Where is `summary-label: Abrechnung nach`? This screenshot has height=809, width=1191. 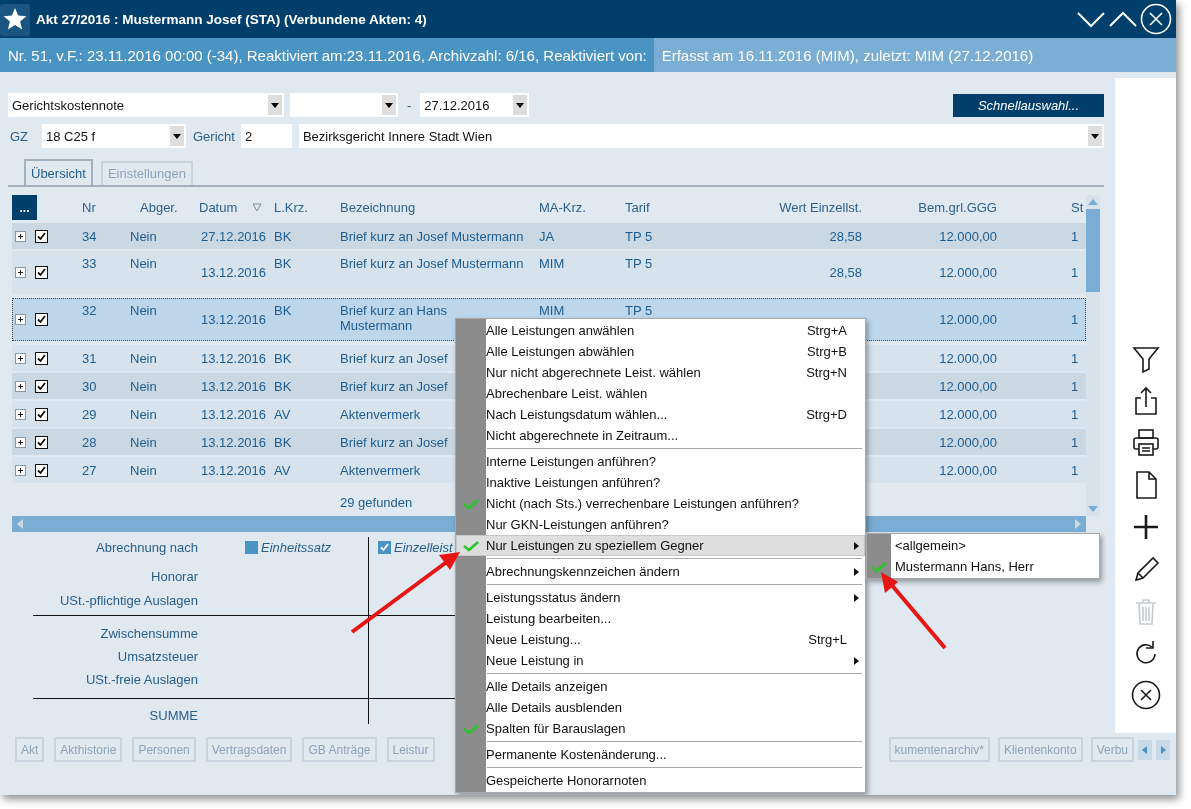
summary-label: Abrechnung nach is located at coordinates (146, 547).